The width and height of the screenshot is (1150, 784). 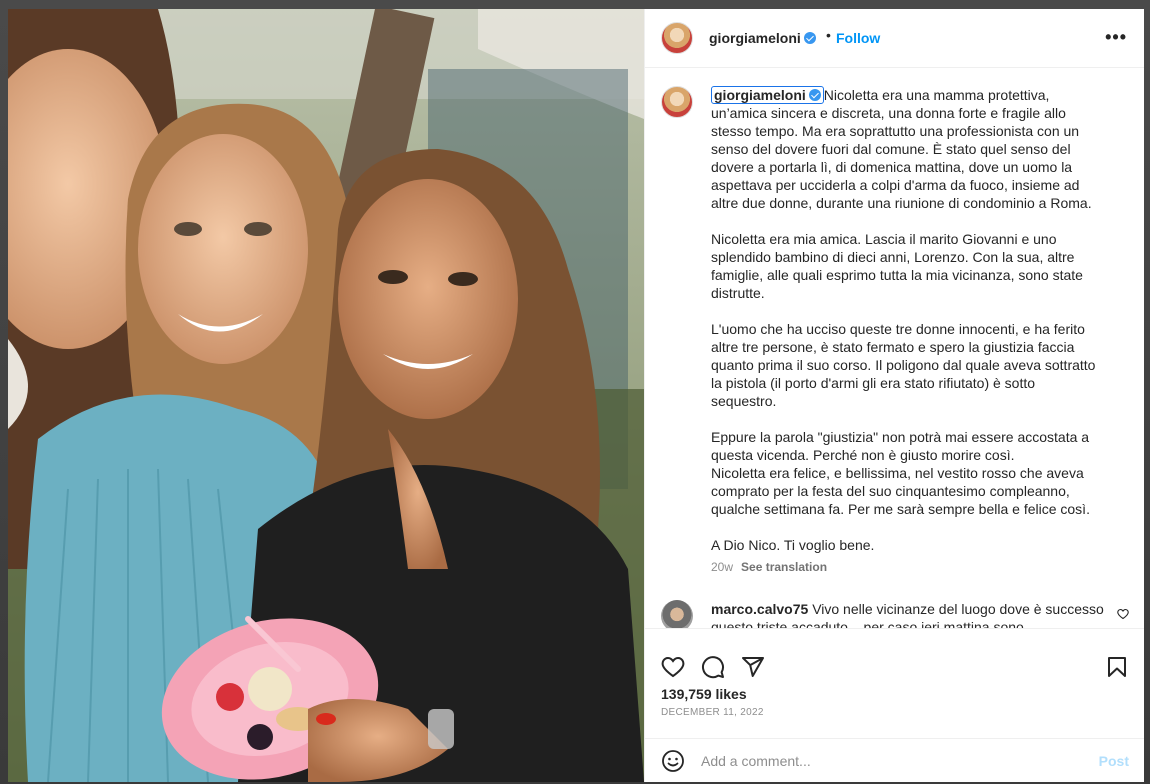 I want to click on author-username: giorgiameloni, so click(x=762, y=38).